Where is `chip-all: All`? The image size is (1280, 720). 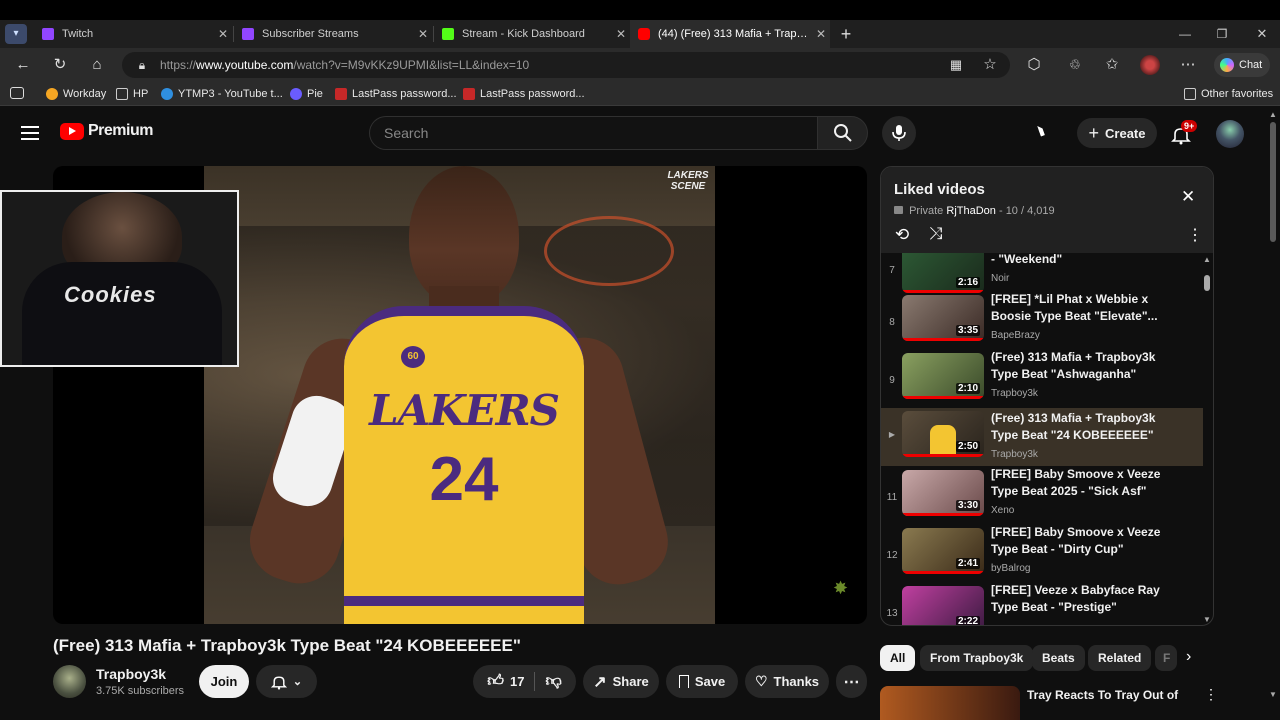
chip-all: All is located at coordinates (898, 658).